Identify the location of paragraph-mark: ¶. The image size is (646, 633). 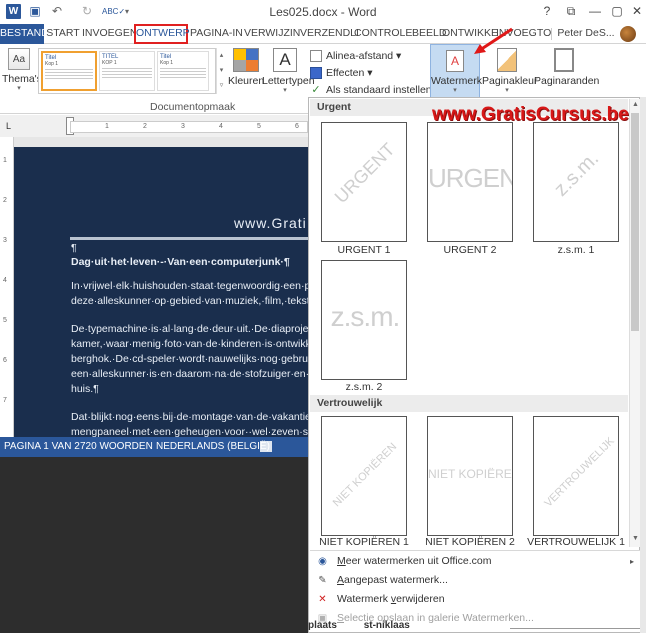
(74, 248).